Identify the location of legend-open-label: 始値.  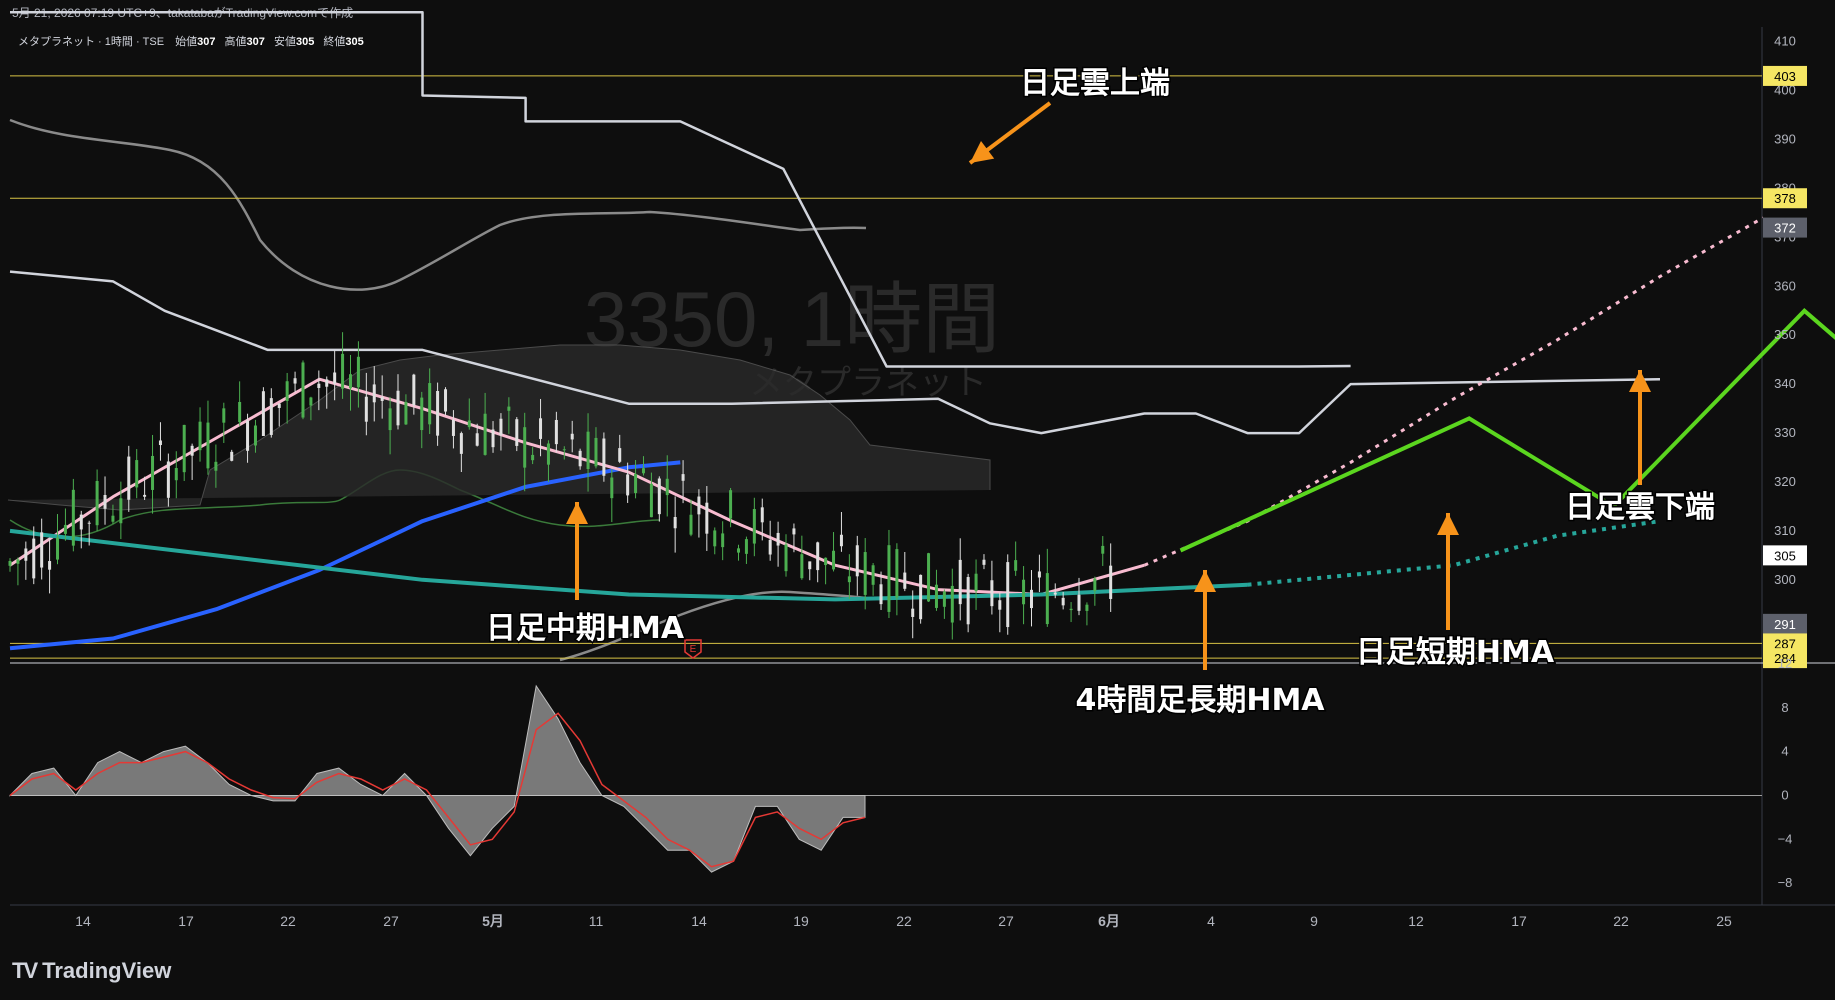
(186, 41).